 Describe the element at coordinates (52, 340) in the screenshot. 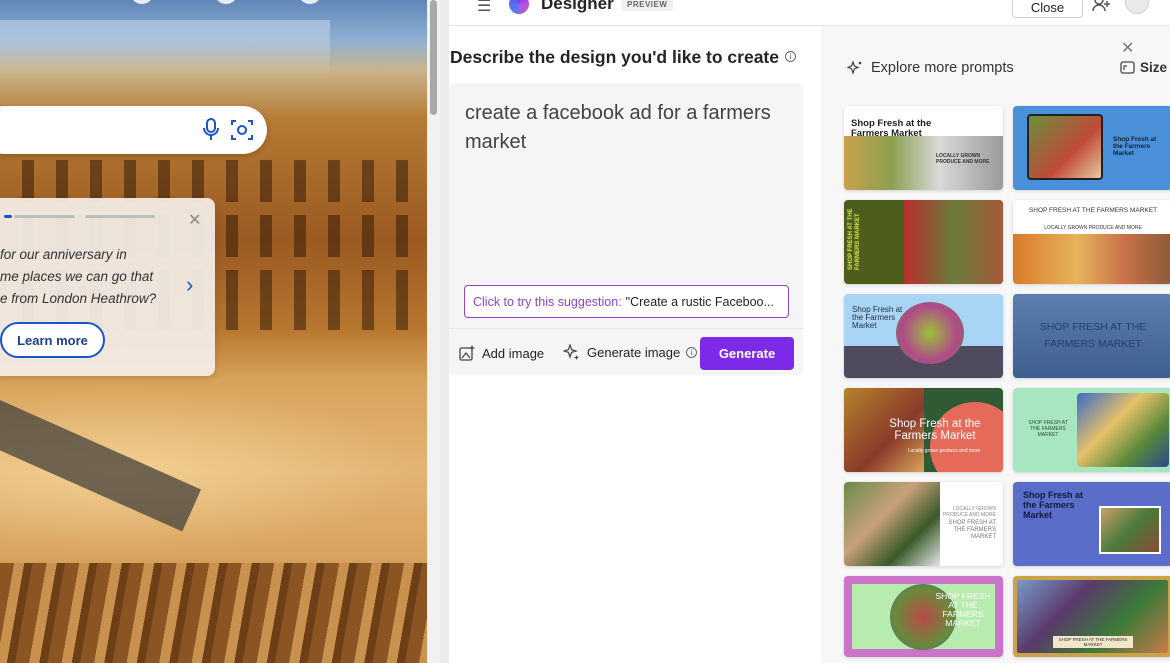

I see `learn-more-button: Learn more` at that location.